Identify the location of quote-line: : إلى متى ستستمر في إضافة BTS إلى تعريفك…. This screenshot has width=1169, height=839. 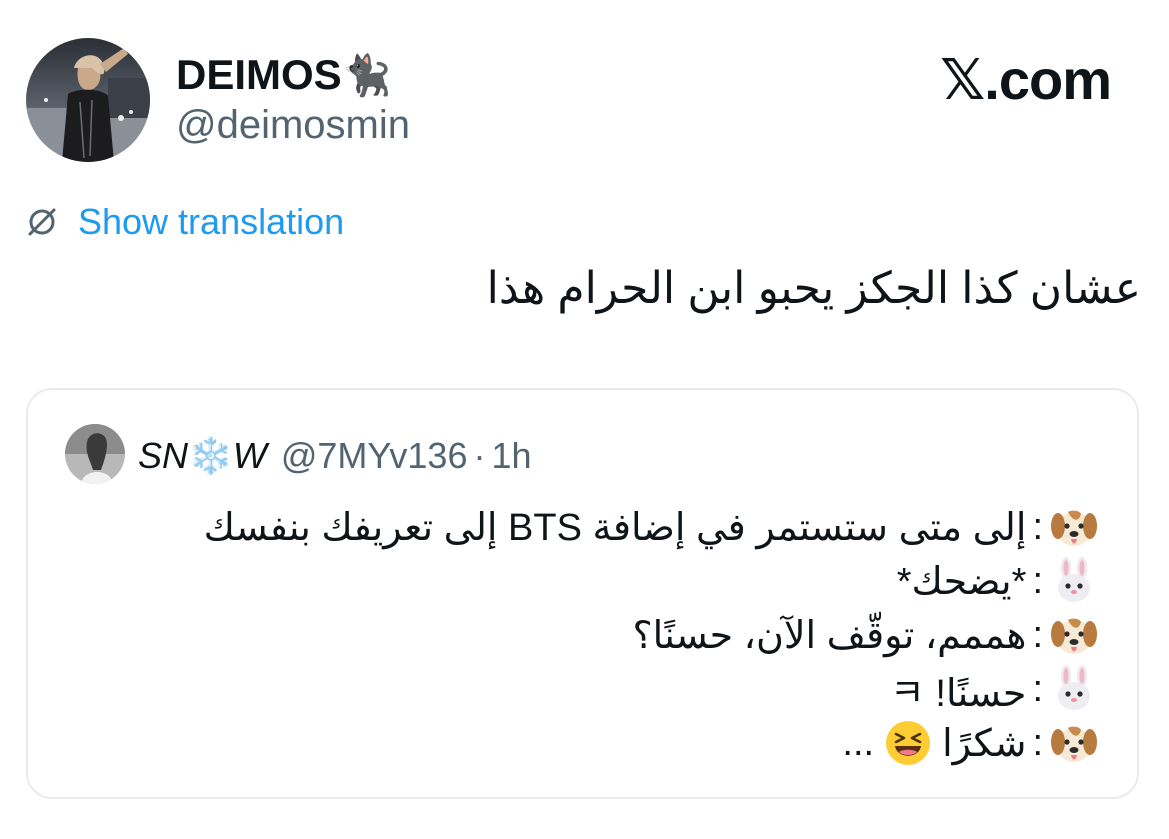
(651, 527).